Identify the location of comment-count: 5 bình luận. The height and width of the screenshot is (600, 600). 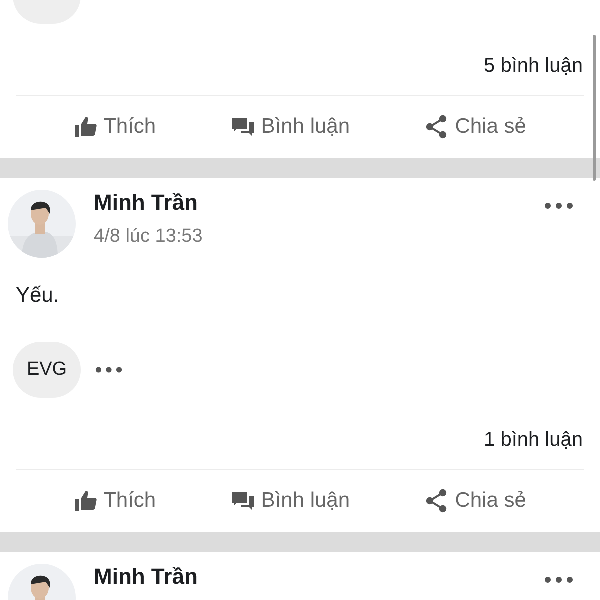
(533, 66).